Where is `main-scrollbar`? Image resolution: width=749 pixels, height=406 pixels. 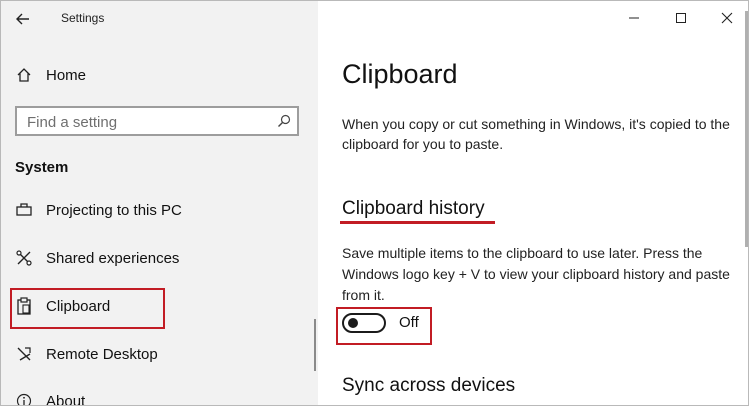
main-scrollbar is located at coordinates (746, 129).